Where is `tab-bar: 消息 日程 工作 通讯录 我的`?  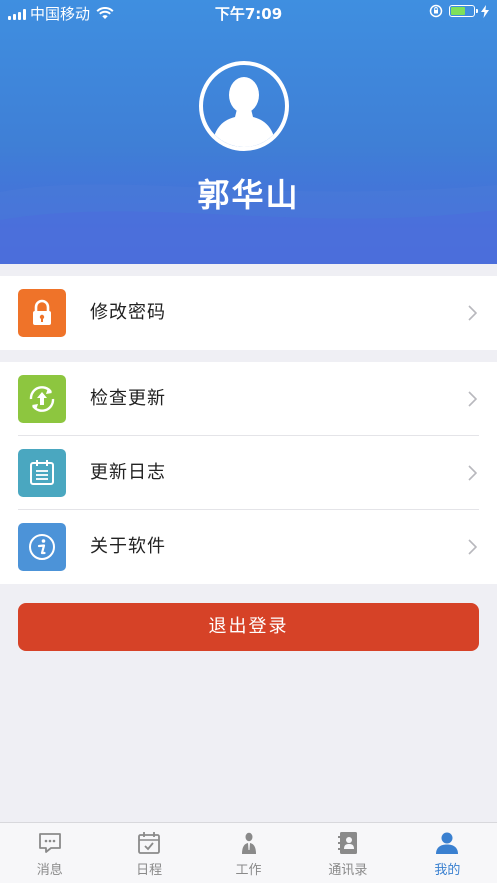
tab-bar: 消息 日程 工作 通讯录 我的 is located at coordinates (248, 852).